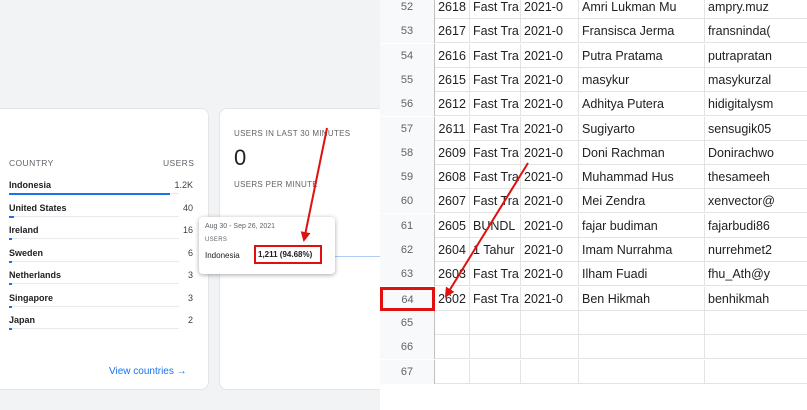 Image resolution: width=807 pixels, height=410 pixels. I want to click on cell-name: Mei Zendra, so click(642, 201).